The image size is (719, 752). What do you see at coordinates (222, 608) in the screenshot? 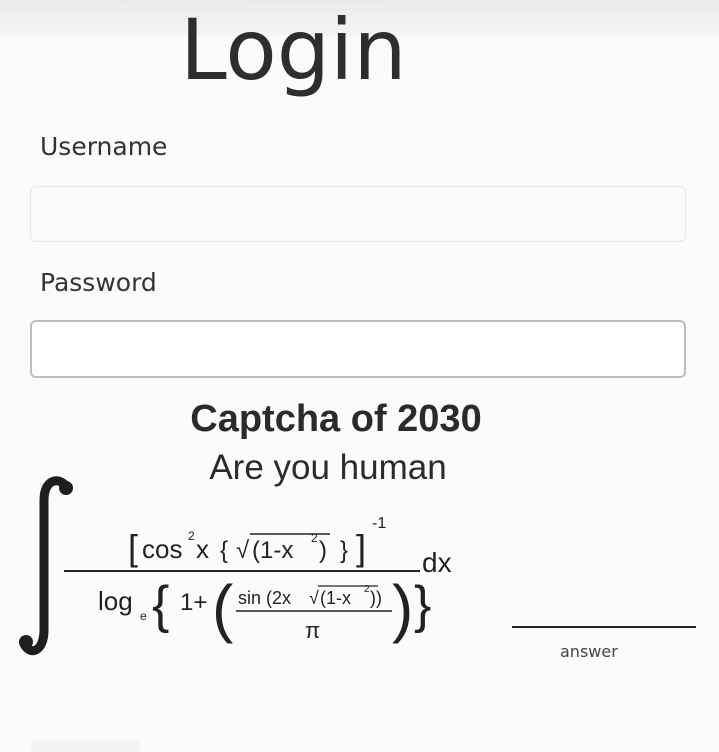
I see `denominator-open-paren: (` at bounding box center [222, 608].